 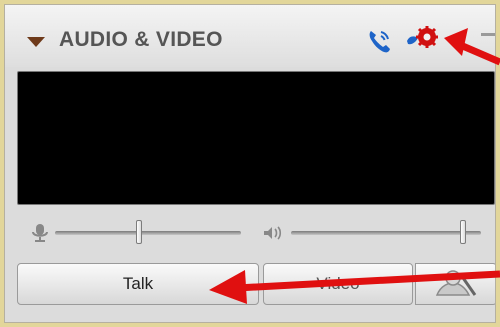 I want to click on speaker-slider-thumb, so click(x=463, y=232).